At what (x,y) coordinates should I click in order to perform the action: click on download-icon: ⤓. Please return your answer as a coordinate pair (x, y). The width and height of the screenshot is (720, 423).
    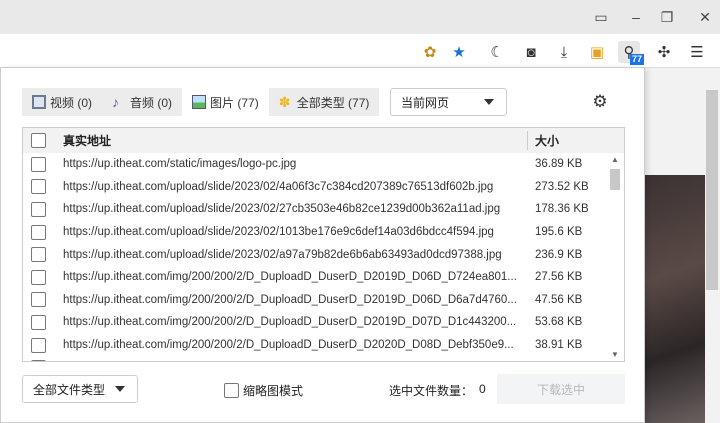
    Looking at the image, I should click on (564, 52).